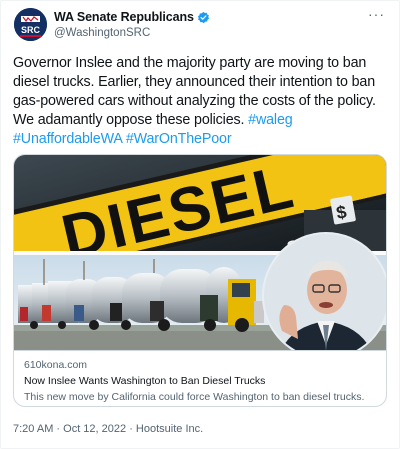 The image size is (400, 449). Describe the element at coordinates (169, 429) in the screenshot. I see `tweet-source: Hootsuite Inc.` at that location.